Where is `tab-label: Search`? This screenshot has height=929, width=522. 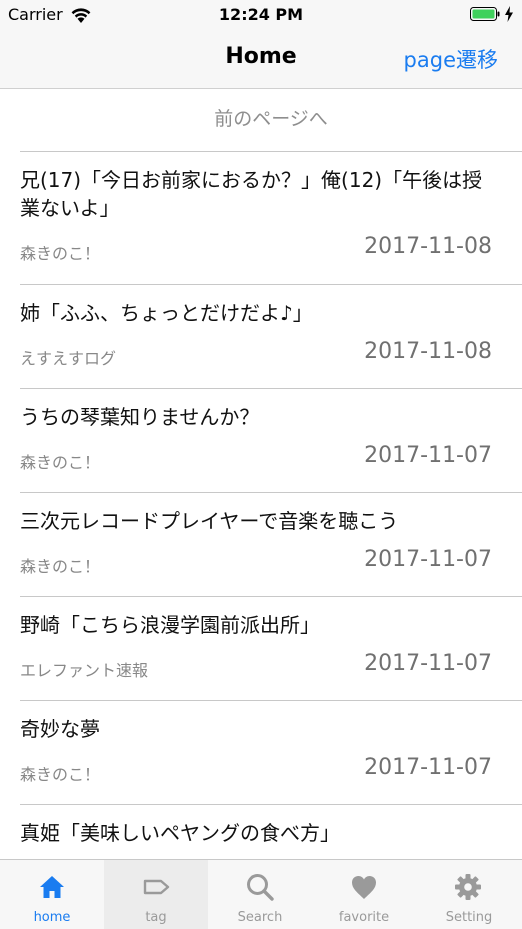 tab-label: Search is located at coordinates (260, 917).